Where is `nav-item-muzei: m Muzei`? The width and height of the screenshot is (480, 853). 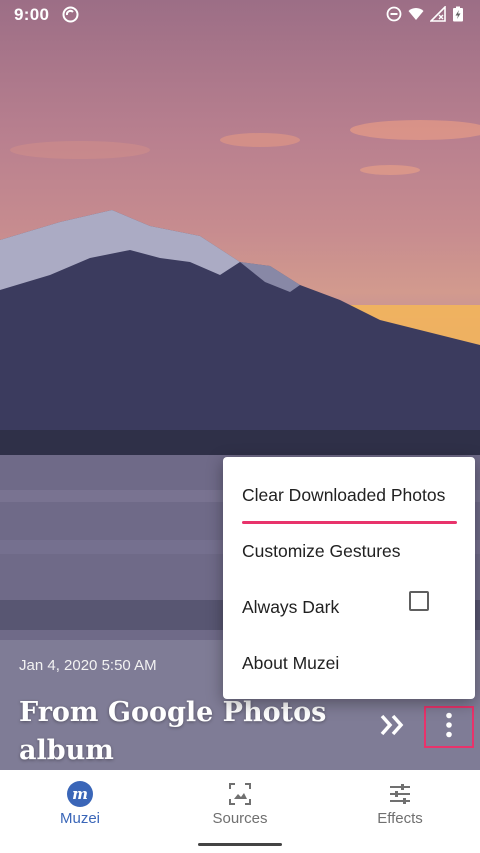 nav-item-muzei: m Muzei is located at coordinates (80, 811).